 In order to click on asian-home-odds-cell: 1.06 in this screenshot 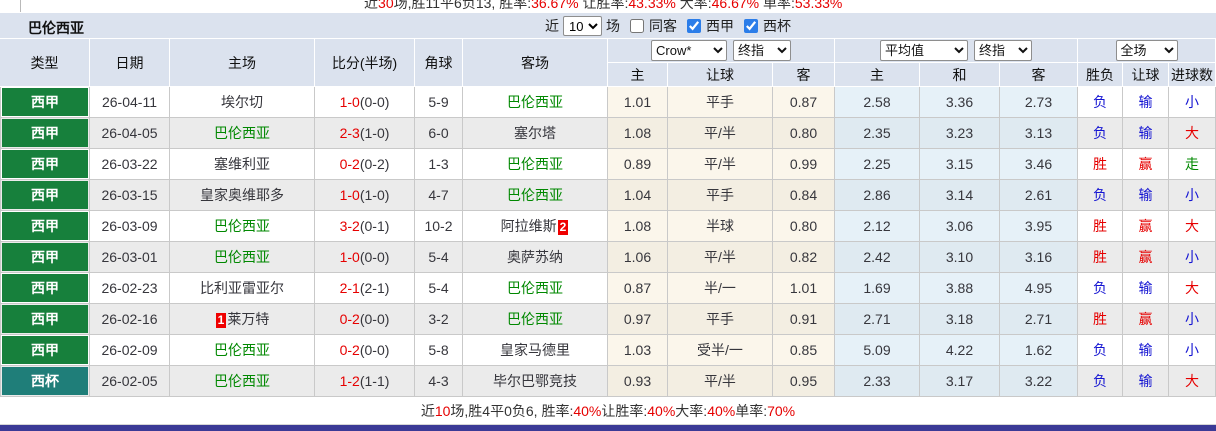, I will do `click(638, 257)`.